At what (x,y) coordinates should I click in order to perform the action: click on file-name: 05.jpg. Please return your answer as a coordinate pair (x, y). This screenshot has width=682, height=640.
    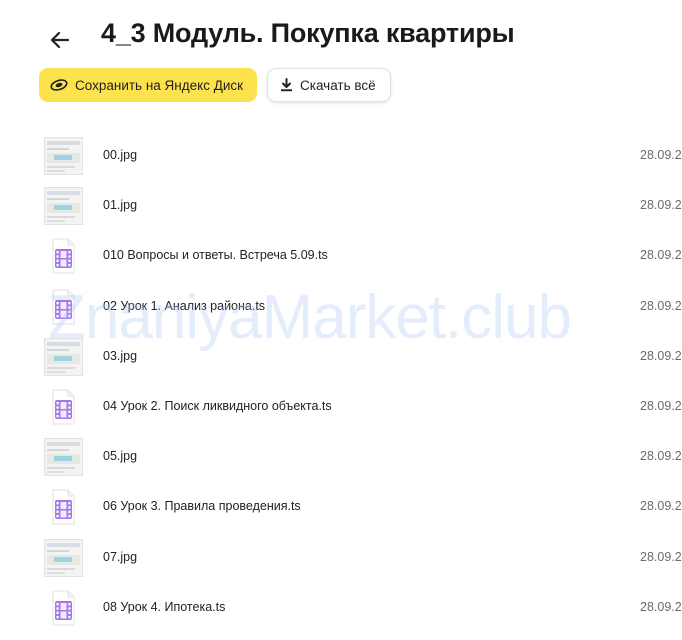
    Looking at the image, I should click on (120, 456).